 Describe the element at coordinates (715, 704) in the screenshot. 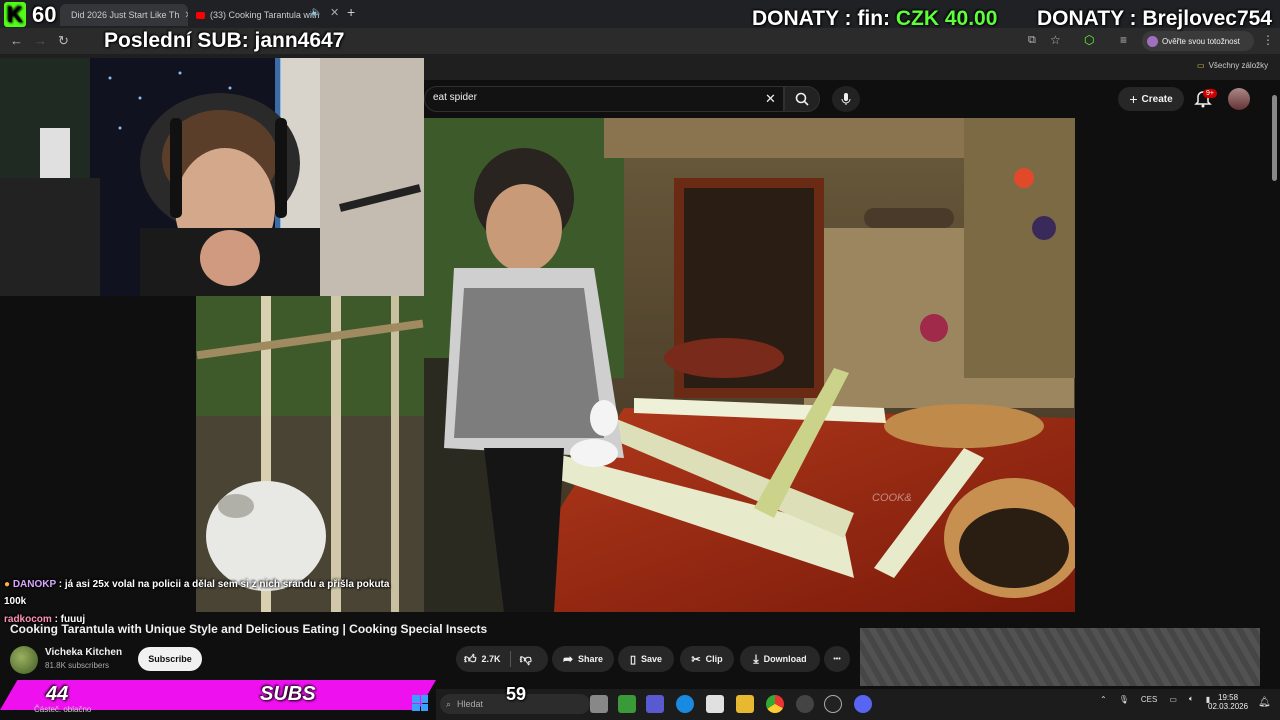

I see `store-icon` at that location.